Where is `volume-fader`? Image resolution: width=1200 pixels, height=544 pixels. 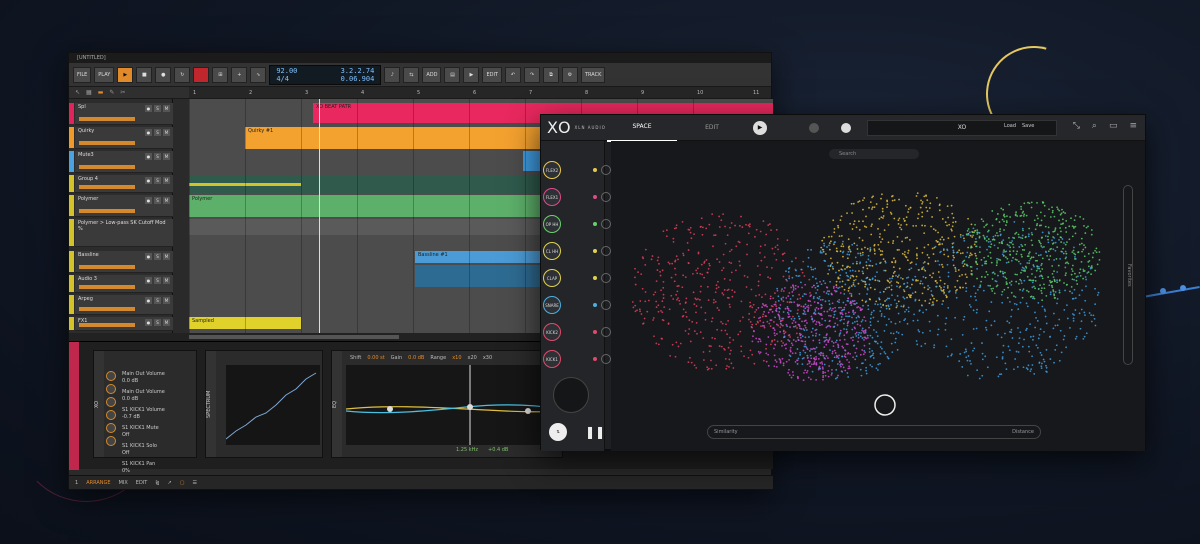 volume-fader is located at coordinates (107, 309).